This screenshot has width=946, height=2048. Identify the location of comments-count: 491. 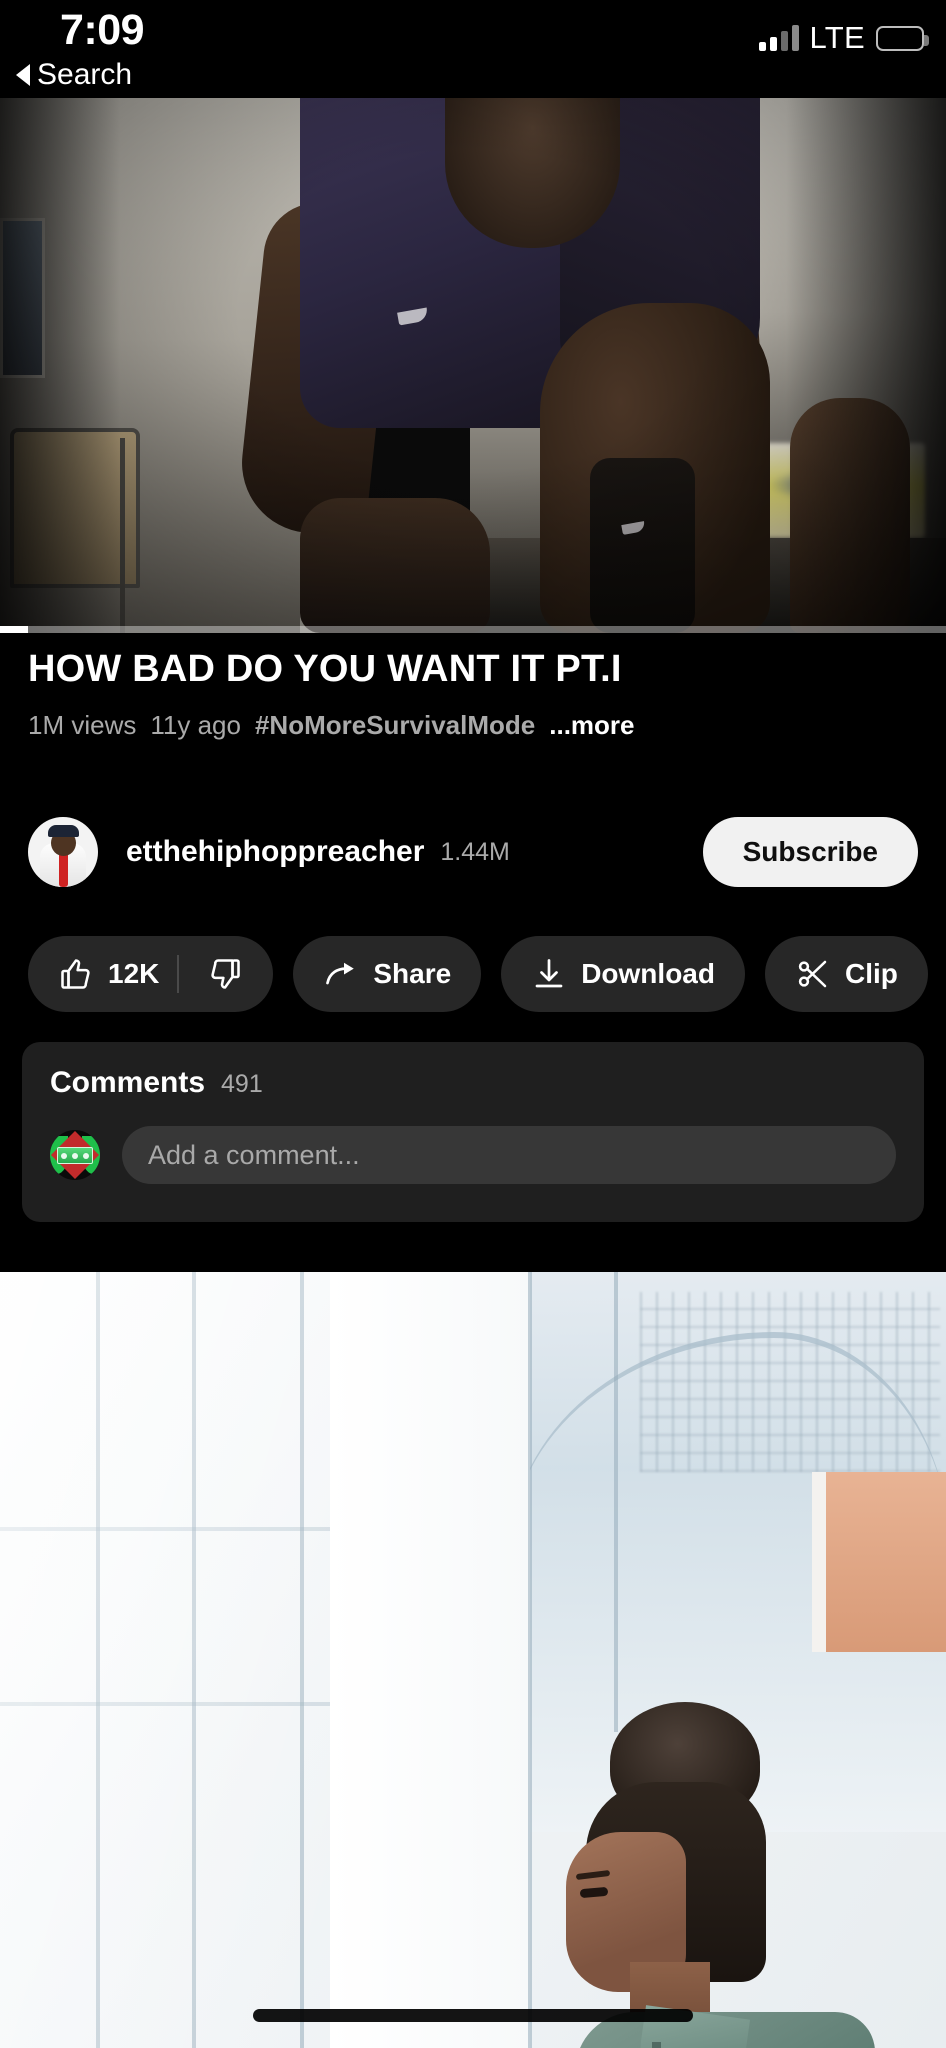
(242, 1084).